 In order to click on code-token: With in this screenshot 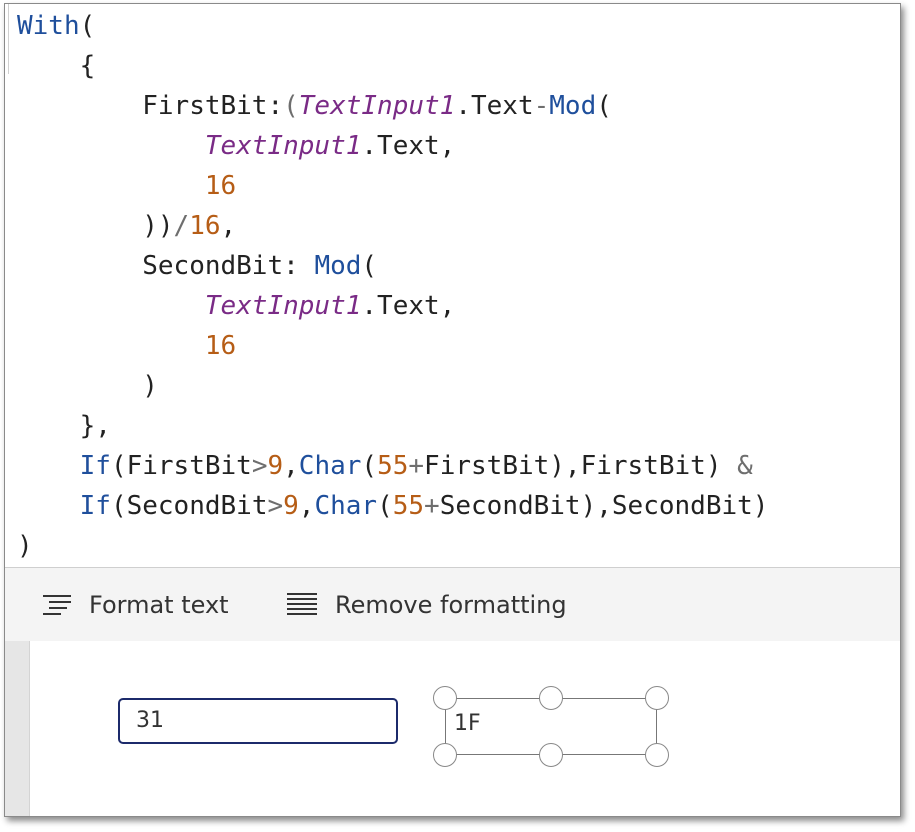, I will do `click(48, 26)`.